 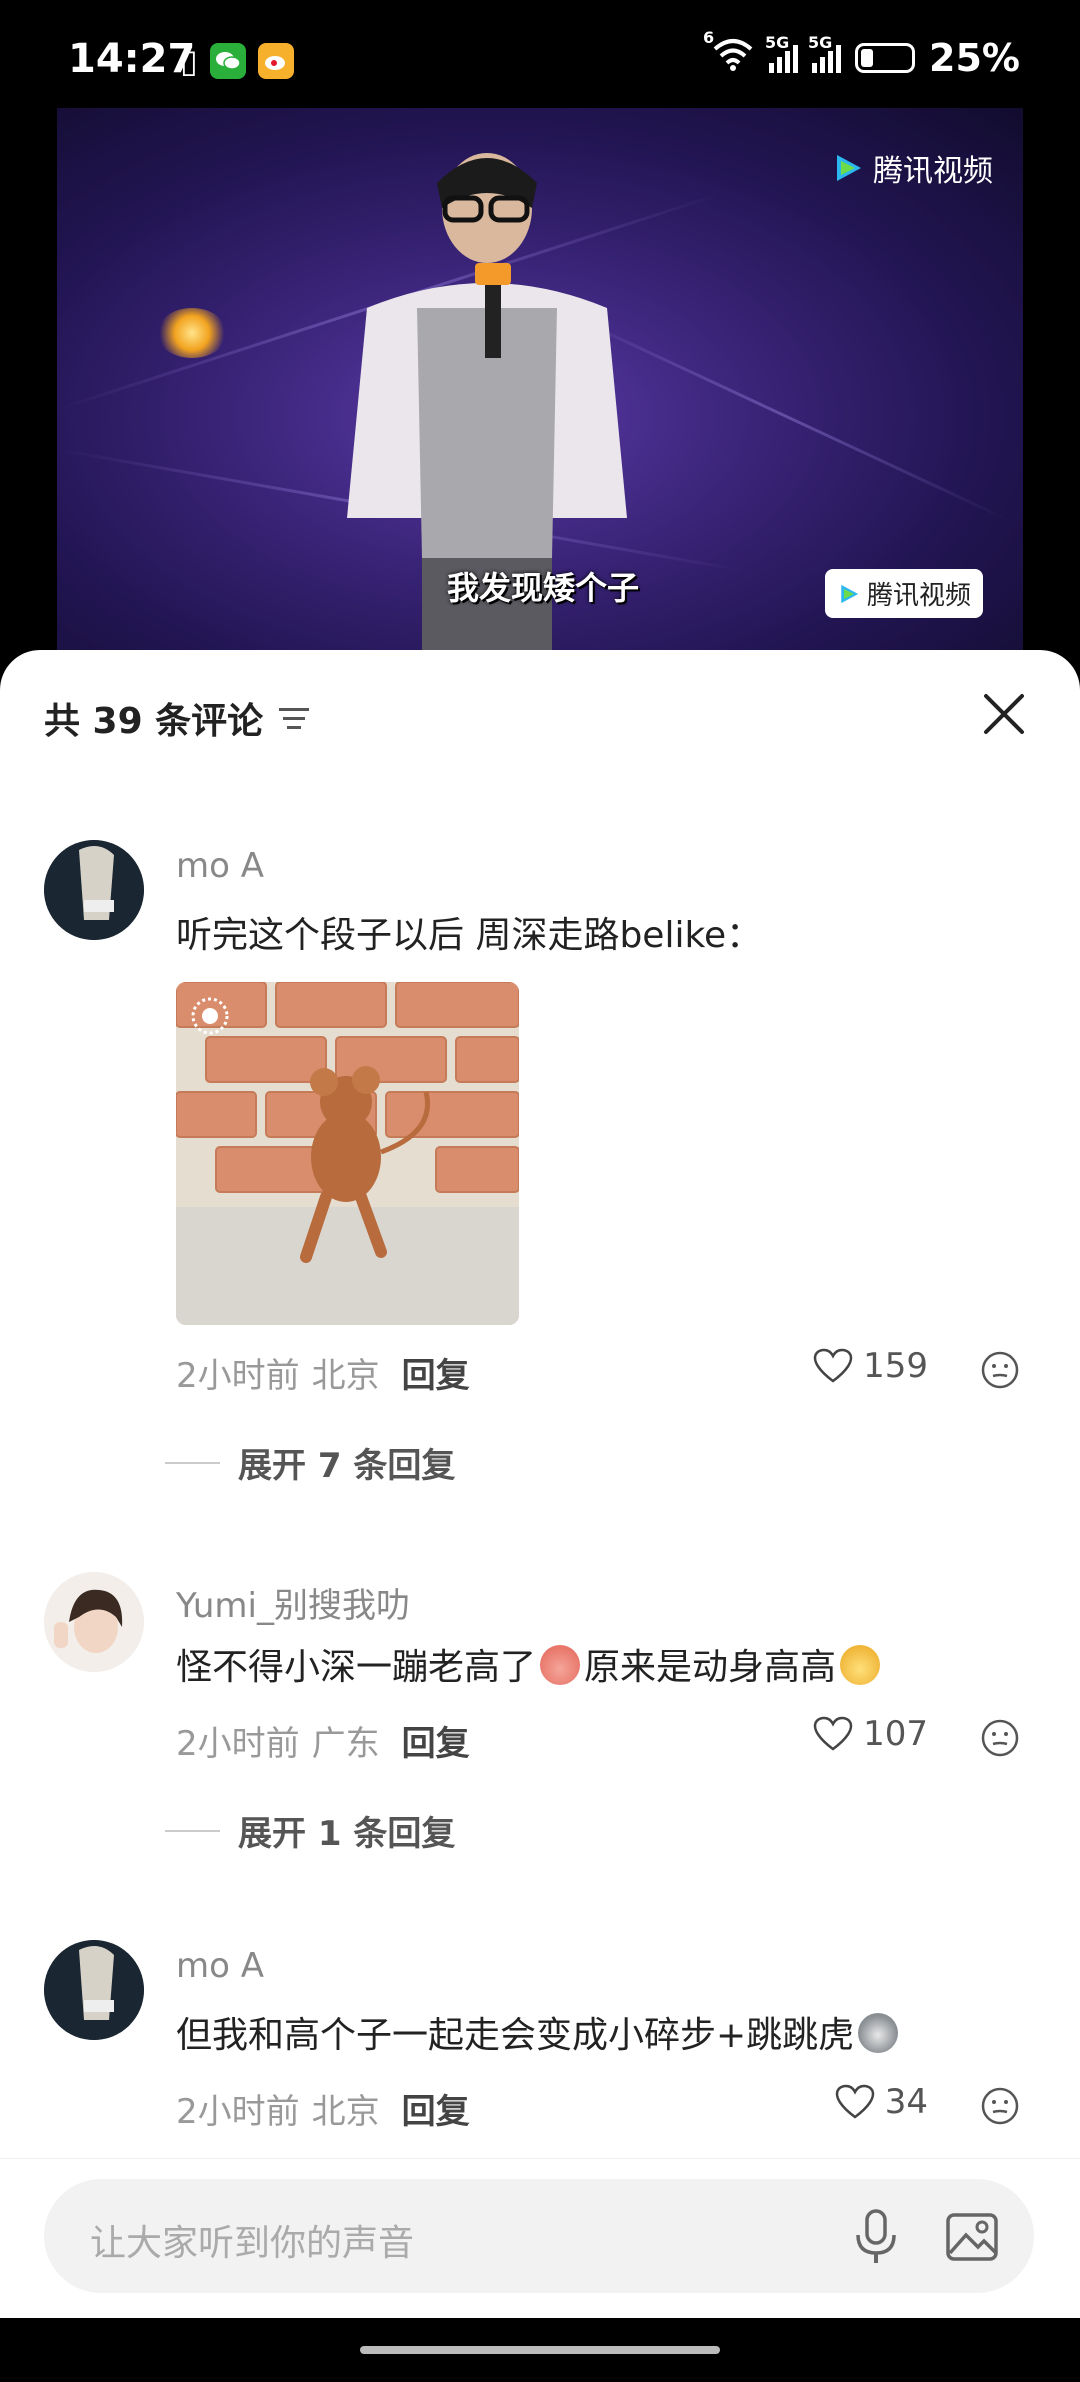 I want to click on video-subtitle: 我发现矮个子, so click(x=543, y=588).